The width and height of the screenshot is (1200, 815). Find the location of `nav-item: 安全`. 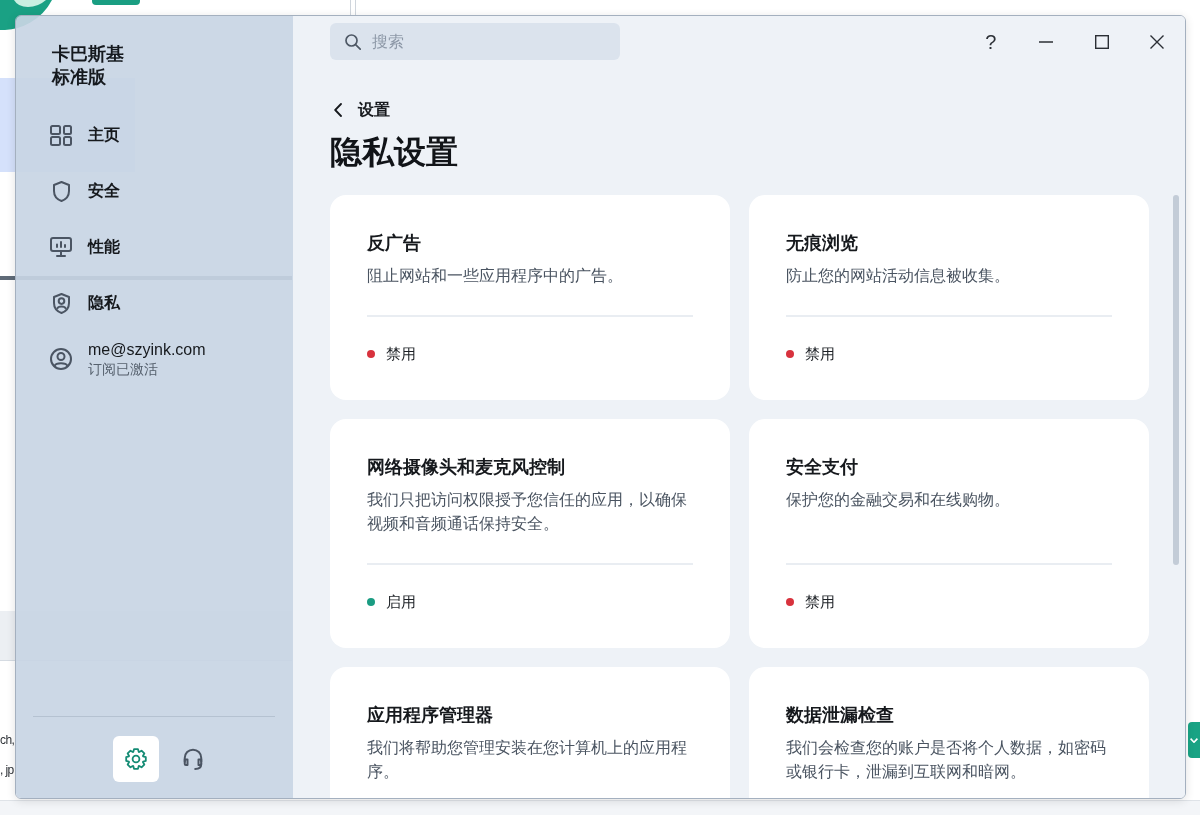

nav-item: 安全 is located at coordinates (154, 191).